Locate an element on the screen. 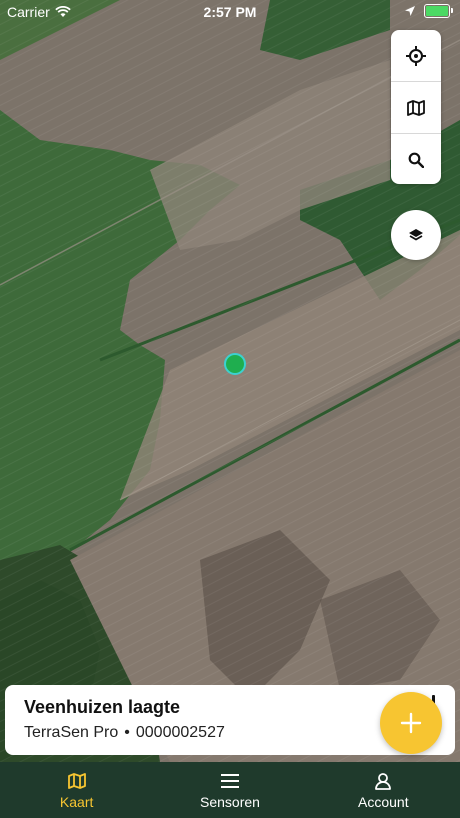 The width and height of the screenshot is (460, 818). layers-icon is located at coordinates (416, 235).